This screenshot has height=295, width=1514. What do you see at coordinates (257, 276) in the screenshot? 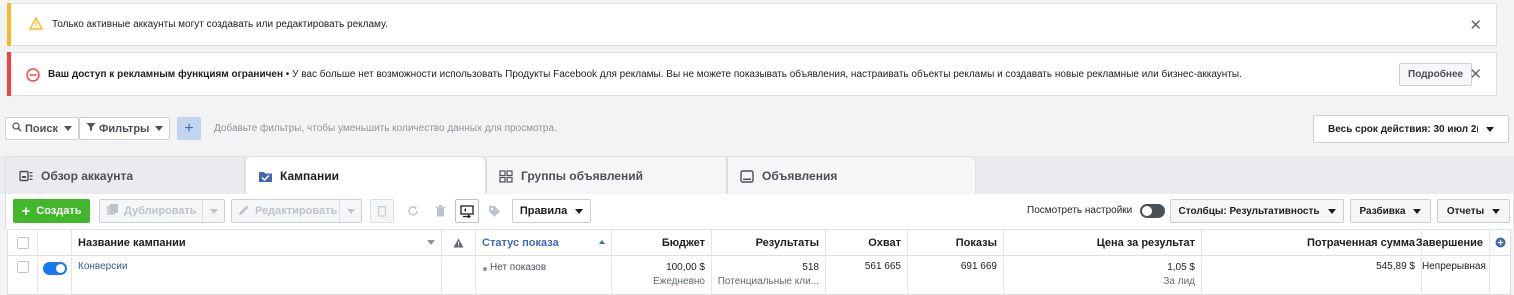
I see `campaign-name-cell: Конверсии` at bounding box center [257, 276].